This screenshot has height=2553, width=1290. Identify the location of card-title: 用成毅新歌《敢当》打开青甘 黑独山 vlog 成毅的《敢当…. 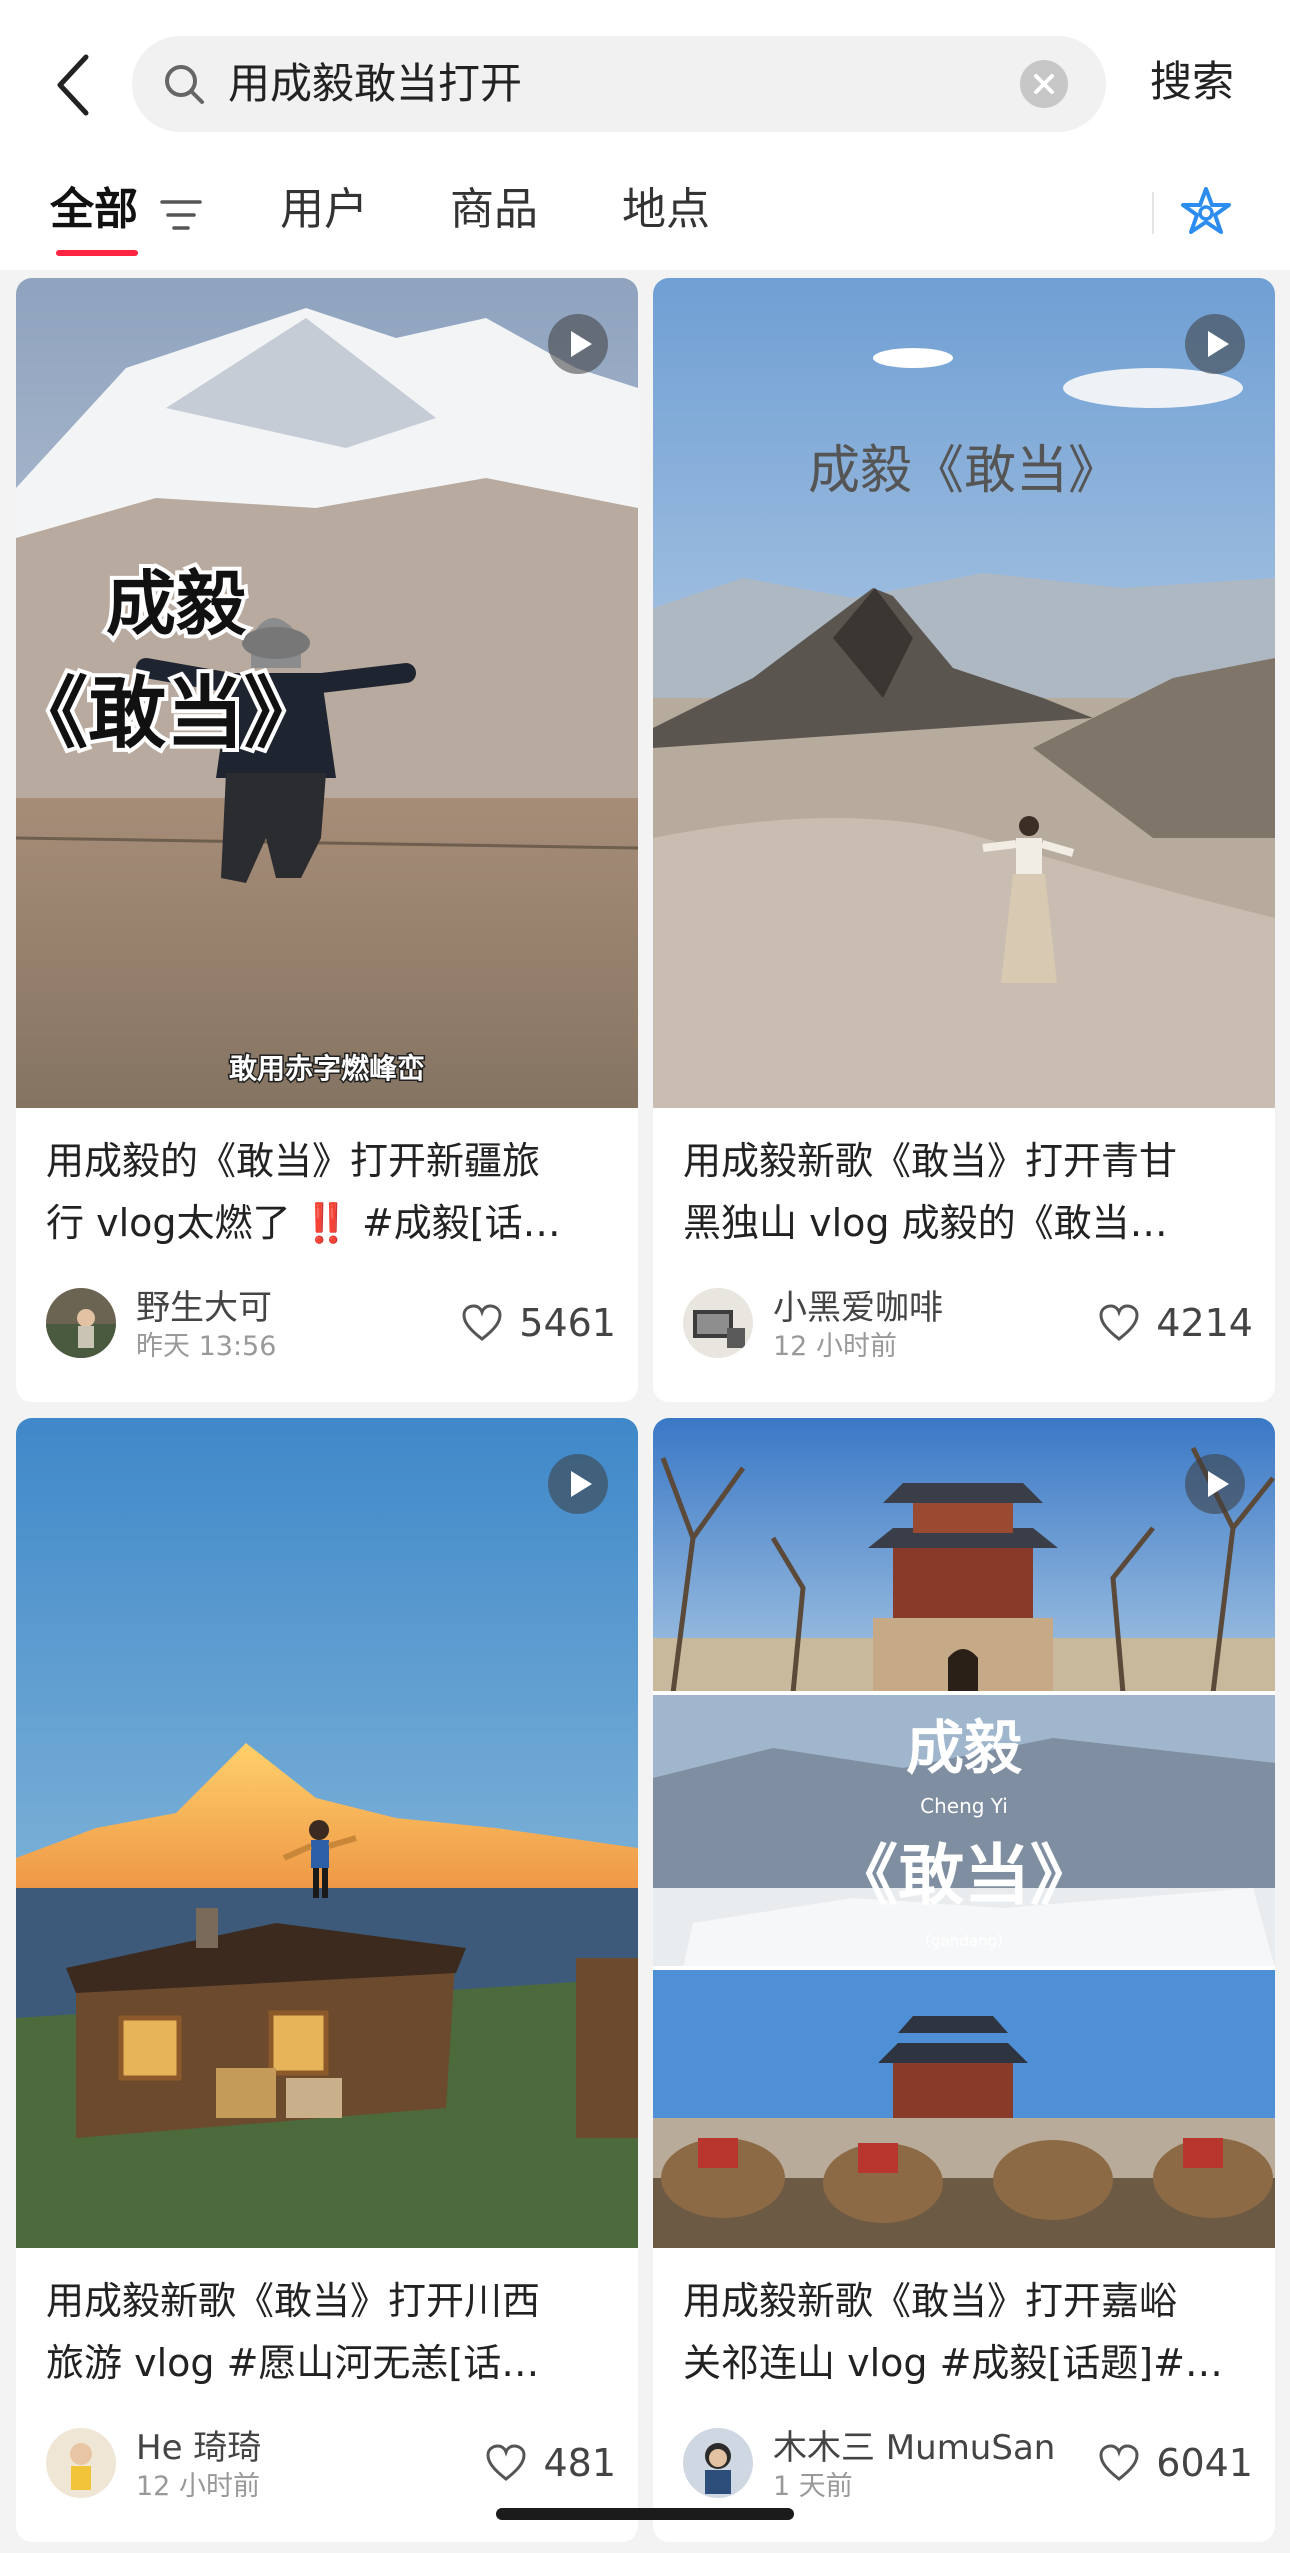
(968, 1192).